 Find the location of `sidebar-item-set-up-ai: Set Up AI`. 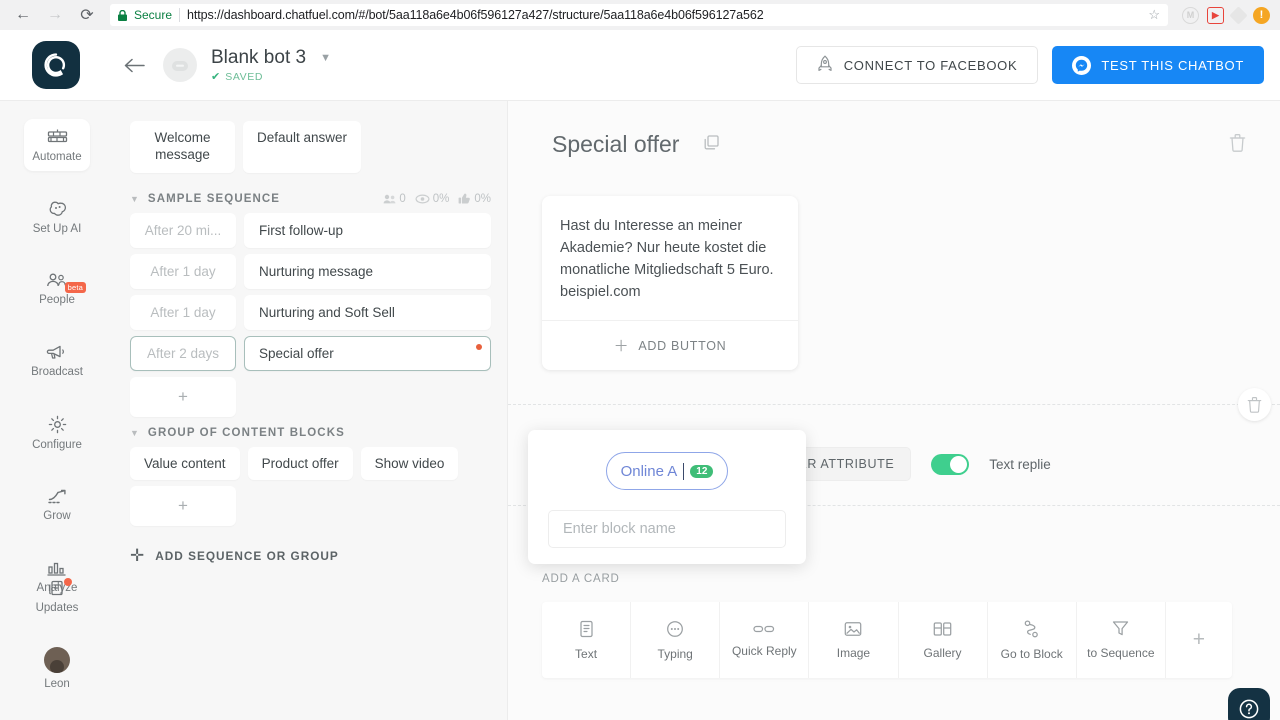

sidebar-item-set-up-ai: Set Up AI is located at coordinates (57, 217).